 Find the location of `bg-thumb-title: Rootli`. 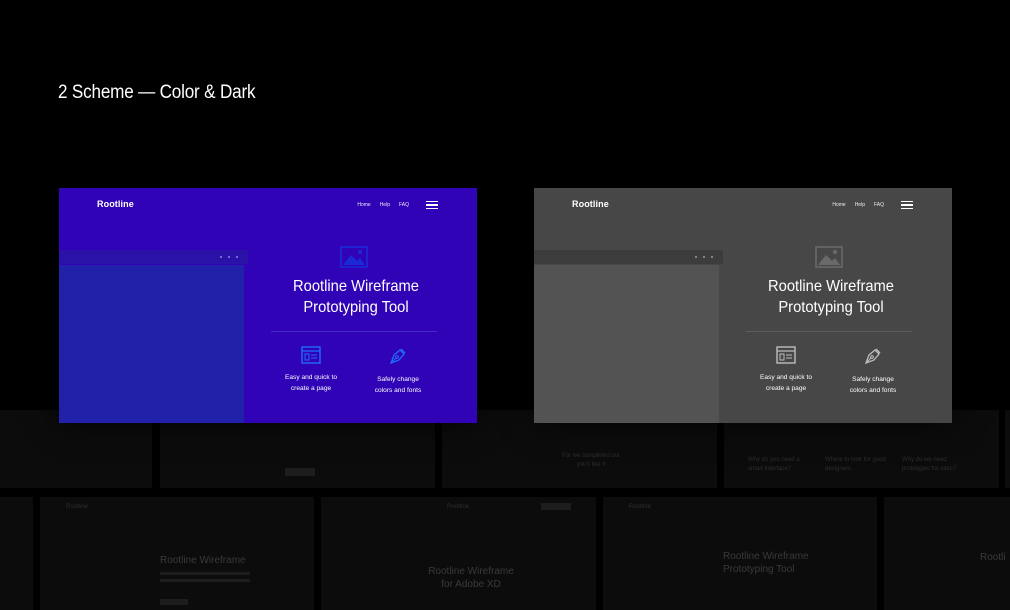

bg-thumb-title: Rootli is located at coordinates (993, 557).